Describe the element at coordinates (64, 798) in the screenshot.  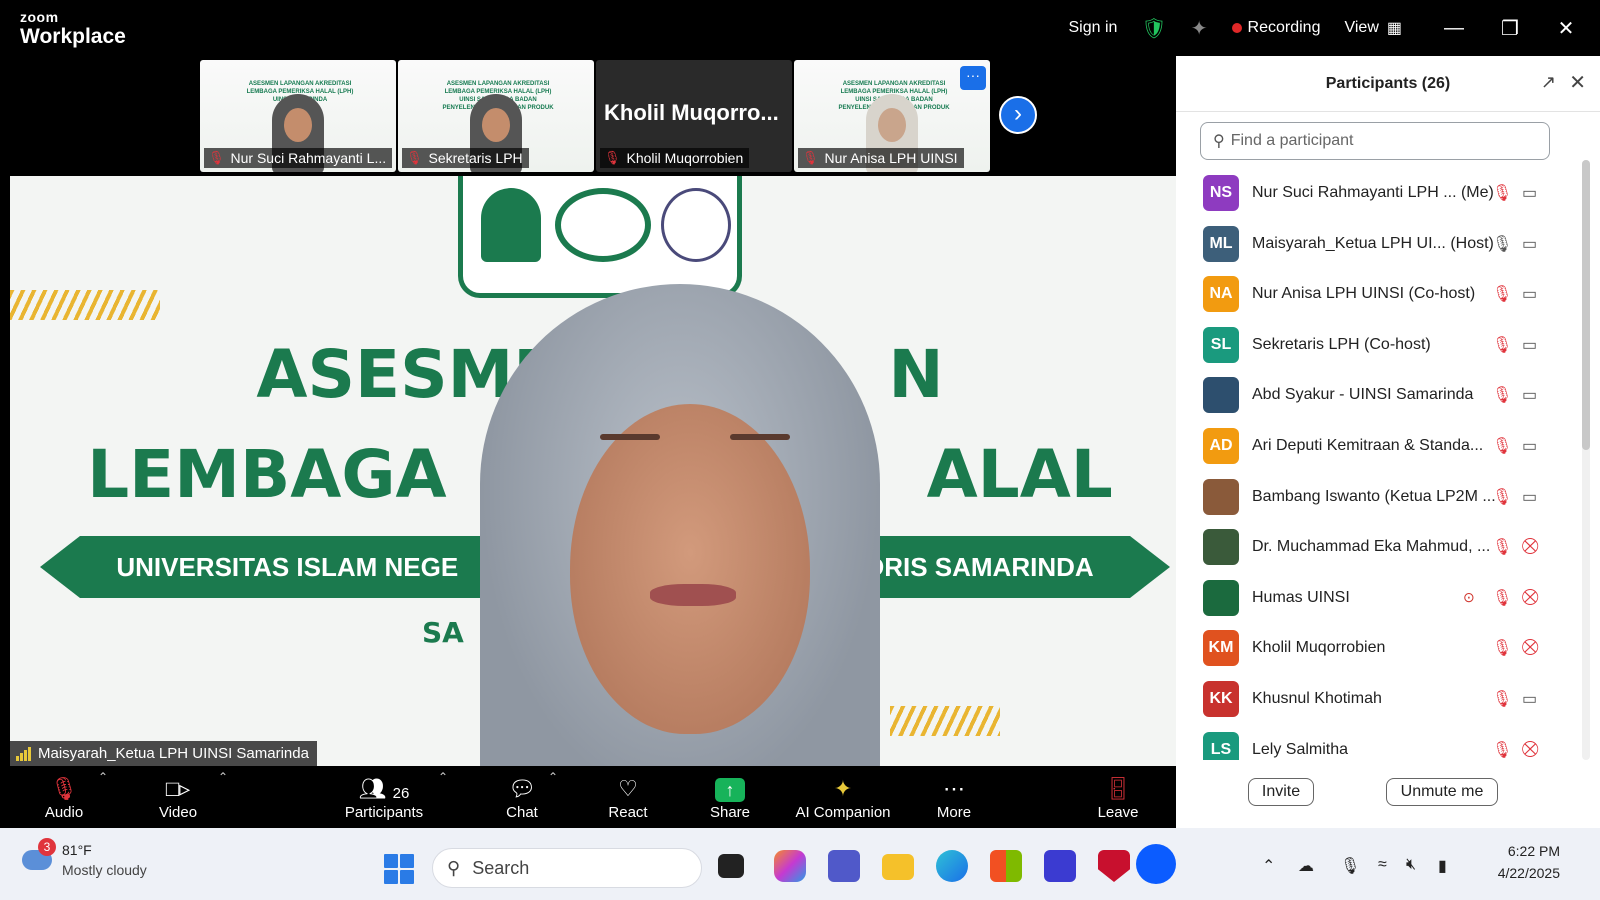
I see `audio-button: 🎙︎ Audio` at that location.